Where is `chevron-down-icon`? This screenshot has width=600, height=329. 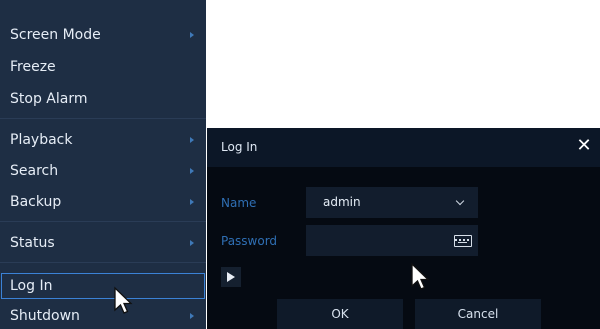
chevron-down-icon is located at coordinates (460, 201).